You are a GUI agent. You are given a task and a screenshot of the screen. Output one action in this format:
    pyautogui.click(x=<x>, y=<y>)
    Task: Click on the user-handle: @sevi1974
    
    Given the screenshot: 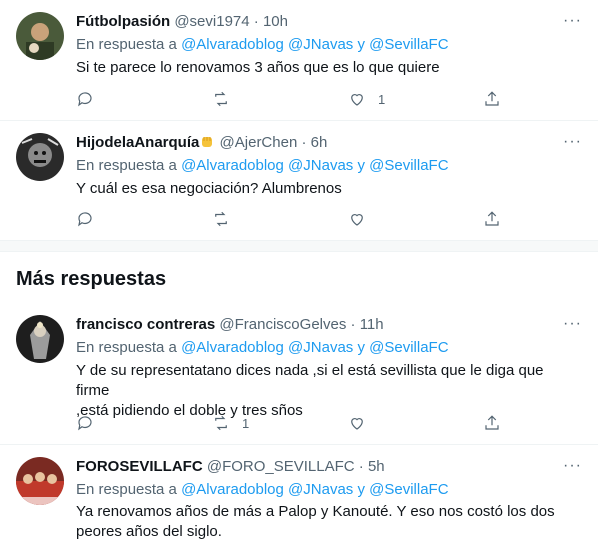 What is the action you would take?
    pyautogui.click(x=211, y=21)
    